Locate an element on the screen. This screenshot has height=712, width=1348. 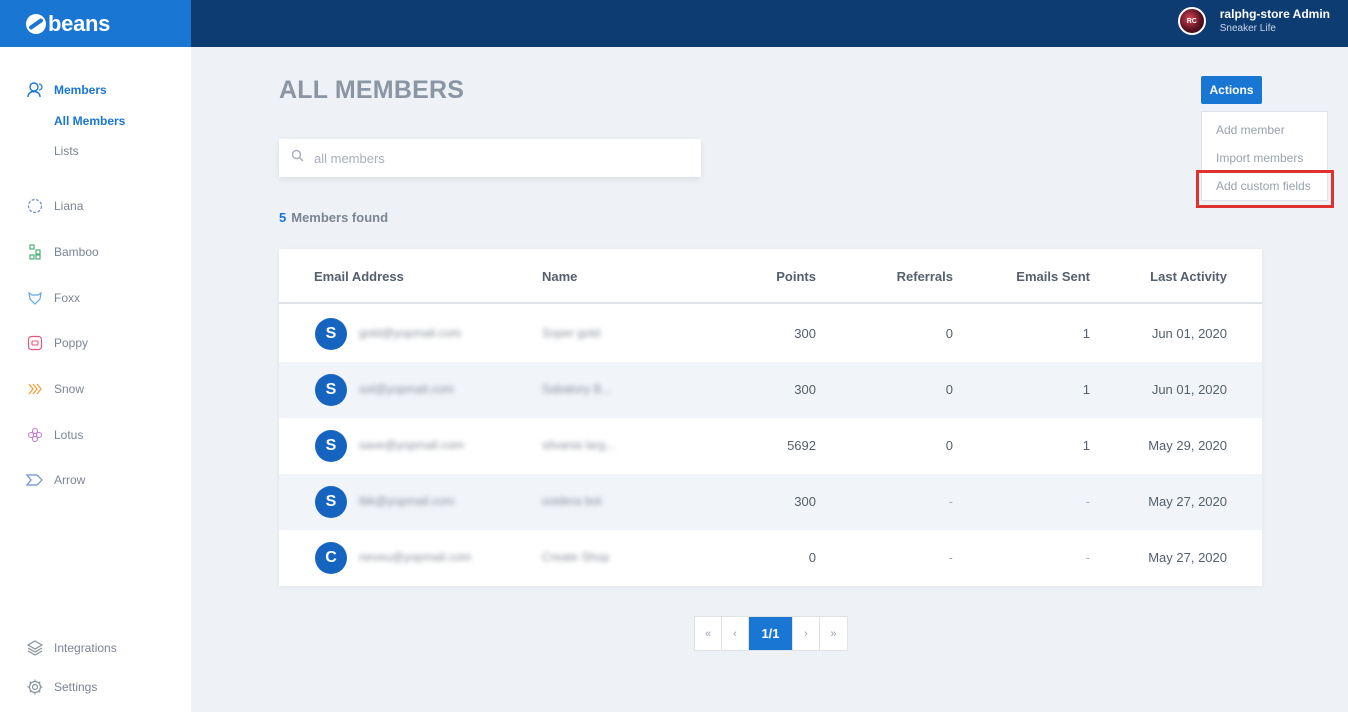
sidebar-item-settings: Settings is located at coordinates (61, 687).